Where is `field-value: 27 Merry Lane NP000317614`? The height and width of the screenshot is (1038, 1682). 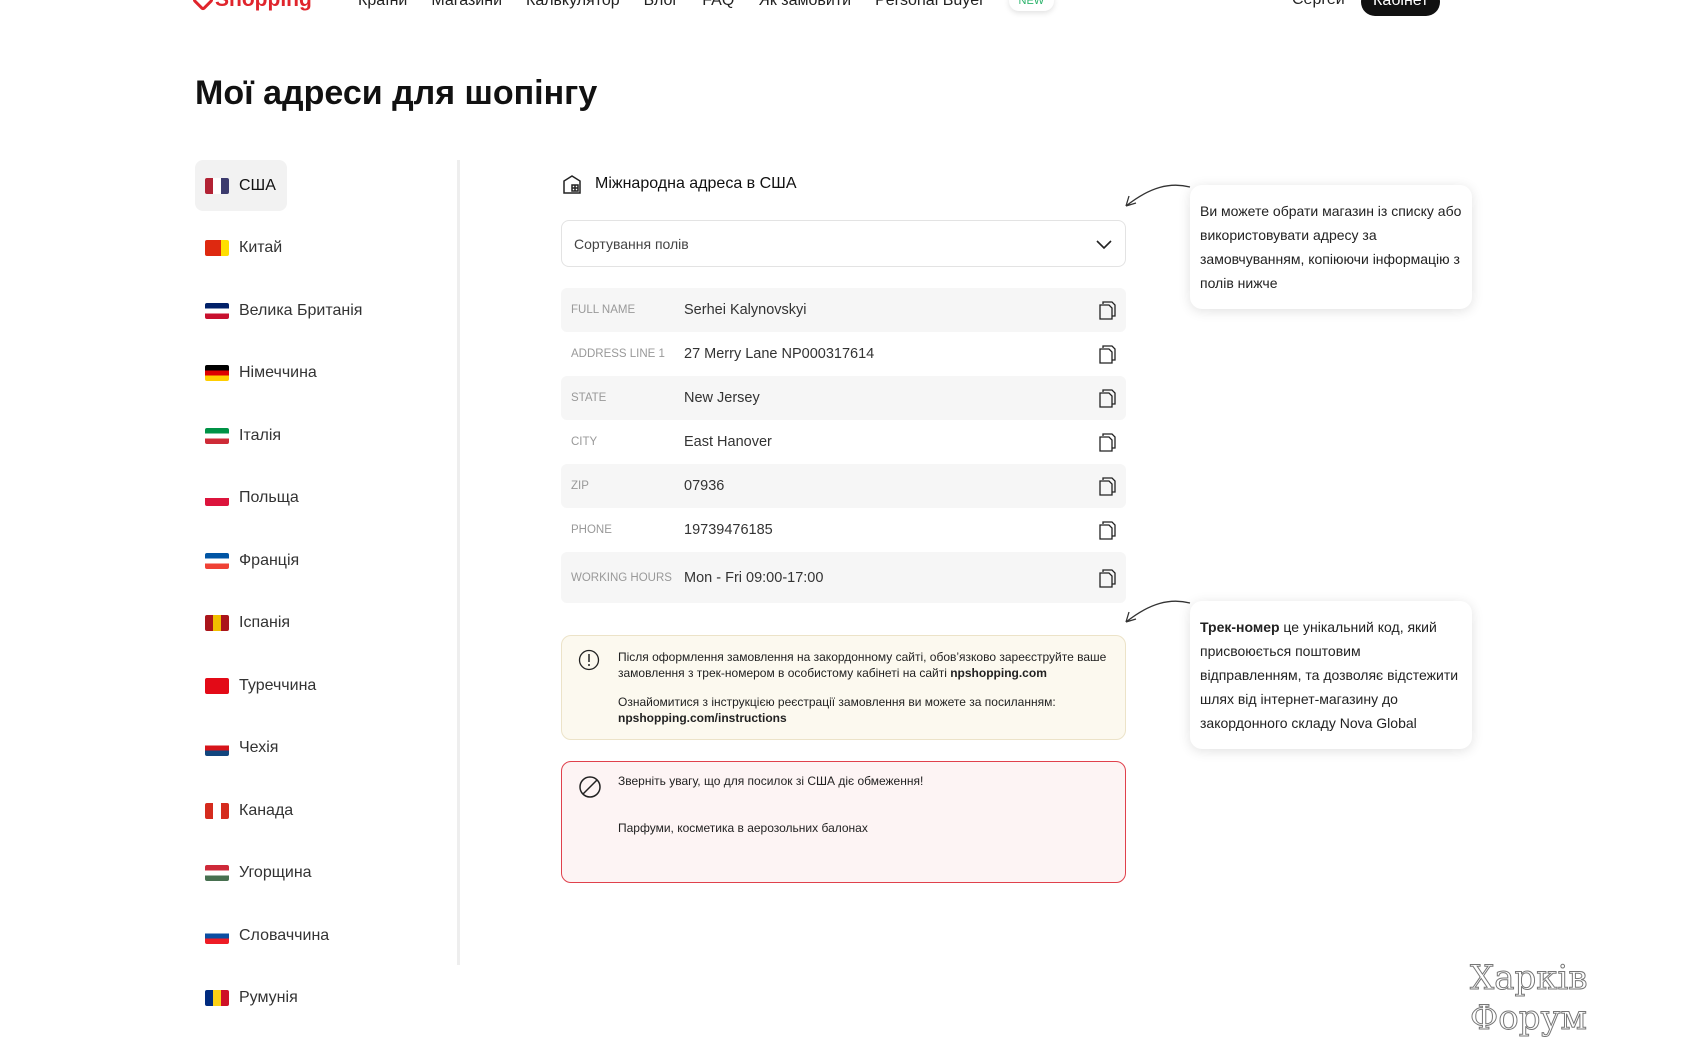 field-value: 27 Merry Lane NP000317614 is located at coordinates (891, 354).